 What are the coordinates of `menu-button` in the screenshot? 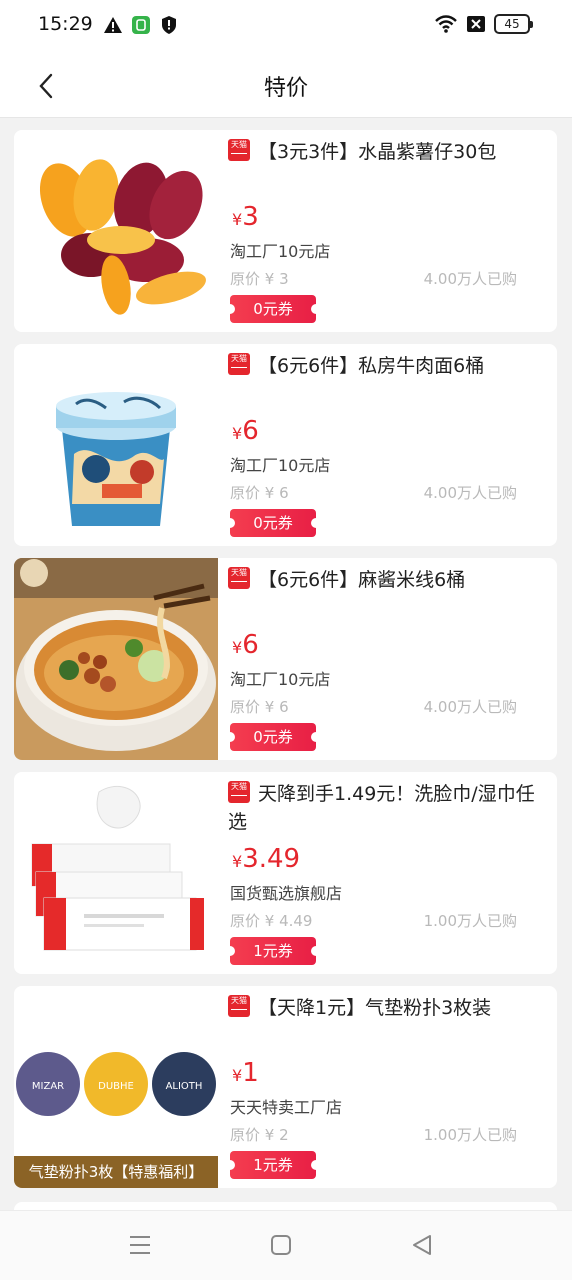 It's located at (140, 1245).